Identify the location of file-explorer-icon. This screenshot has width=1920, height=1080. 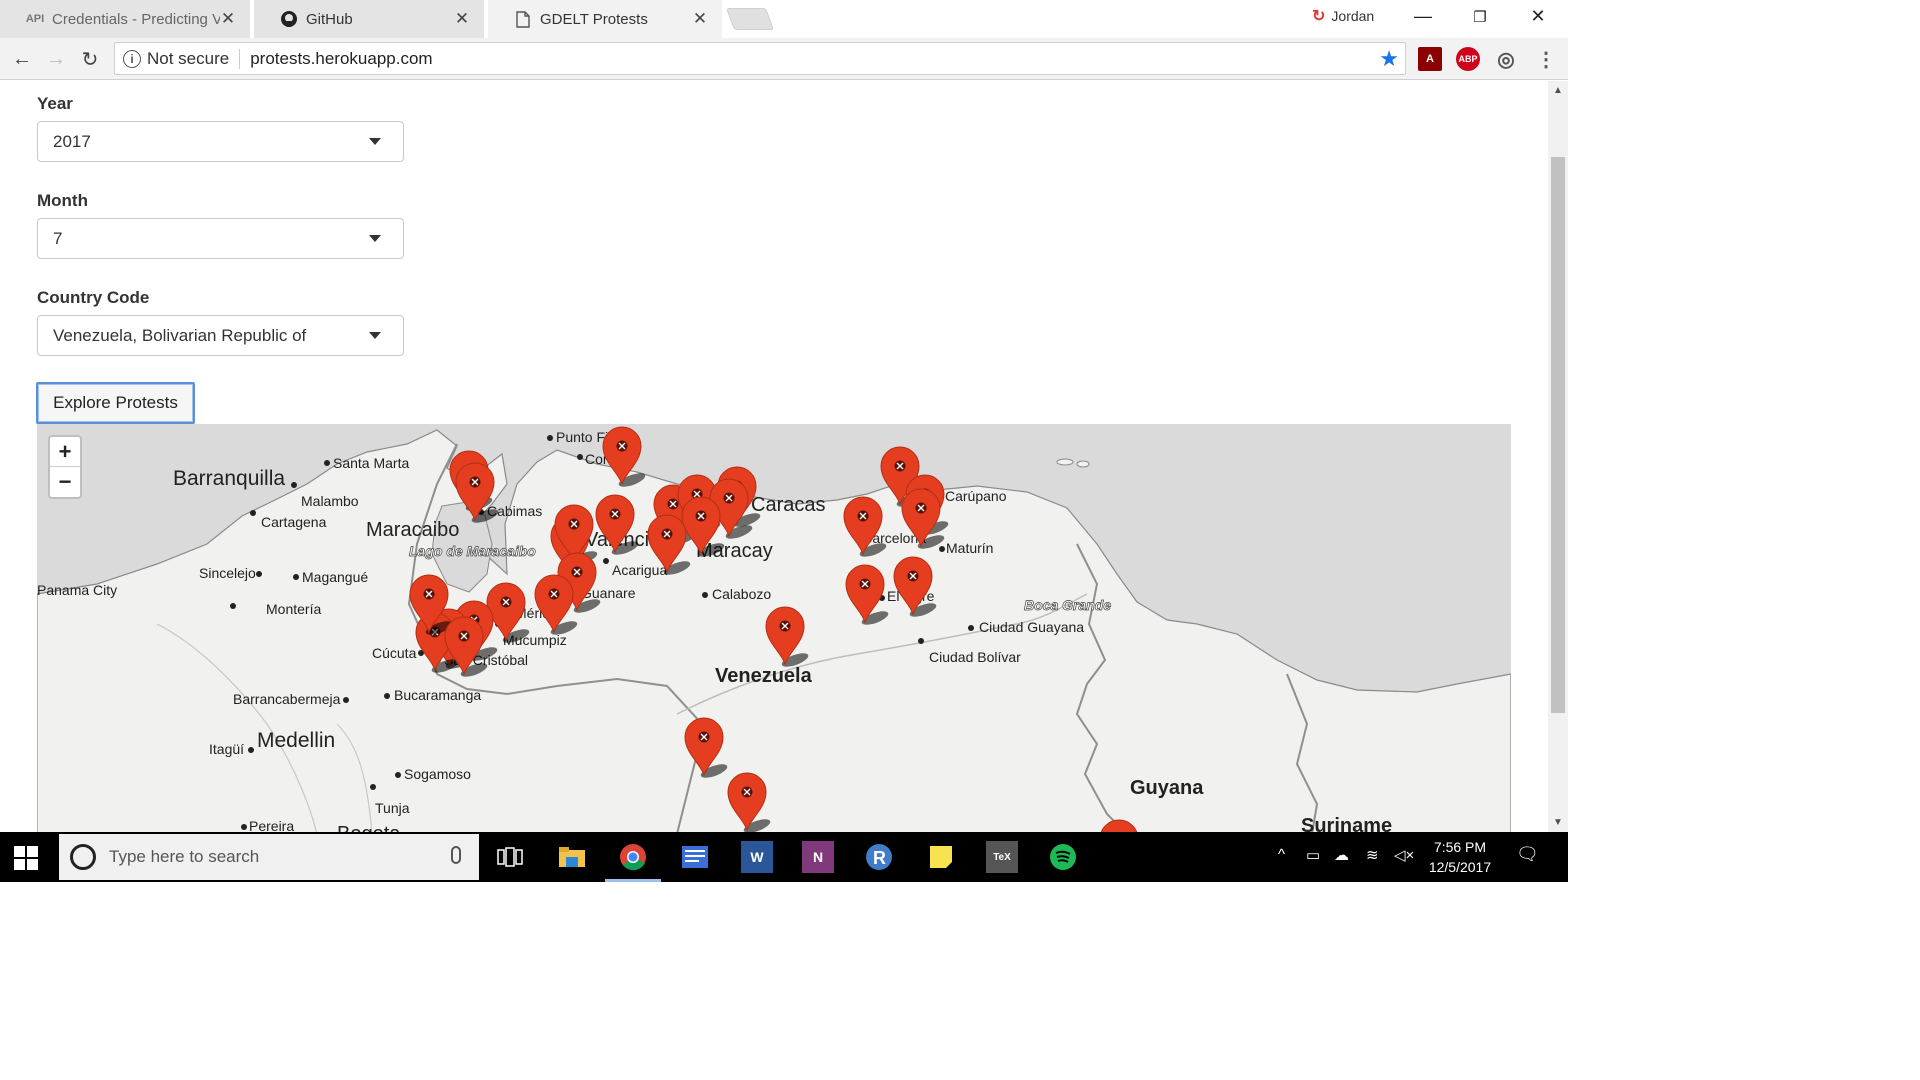
(572, 857).